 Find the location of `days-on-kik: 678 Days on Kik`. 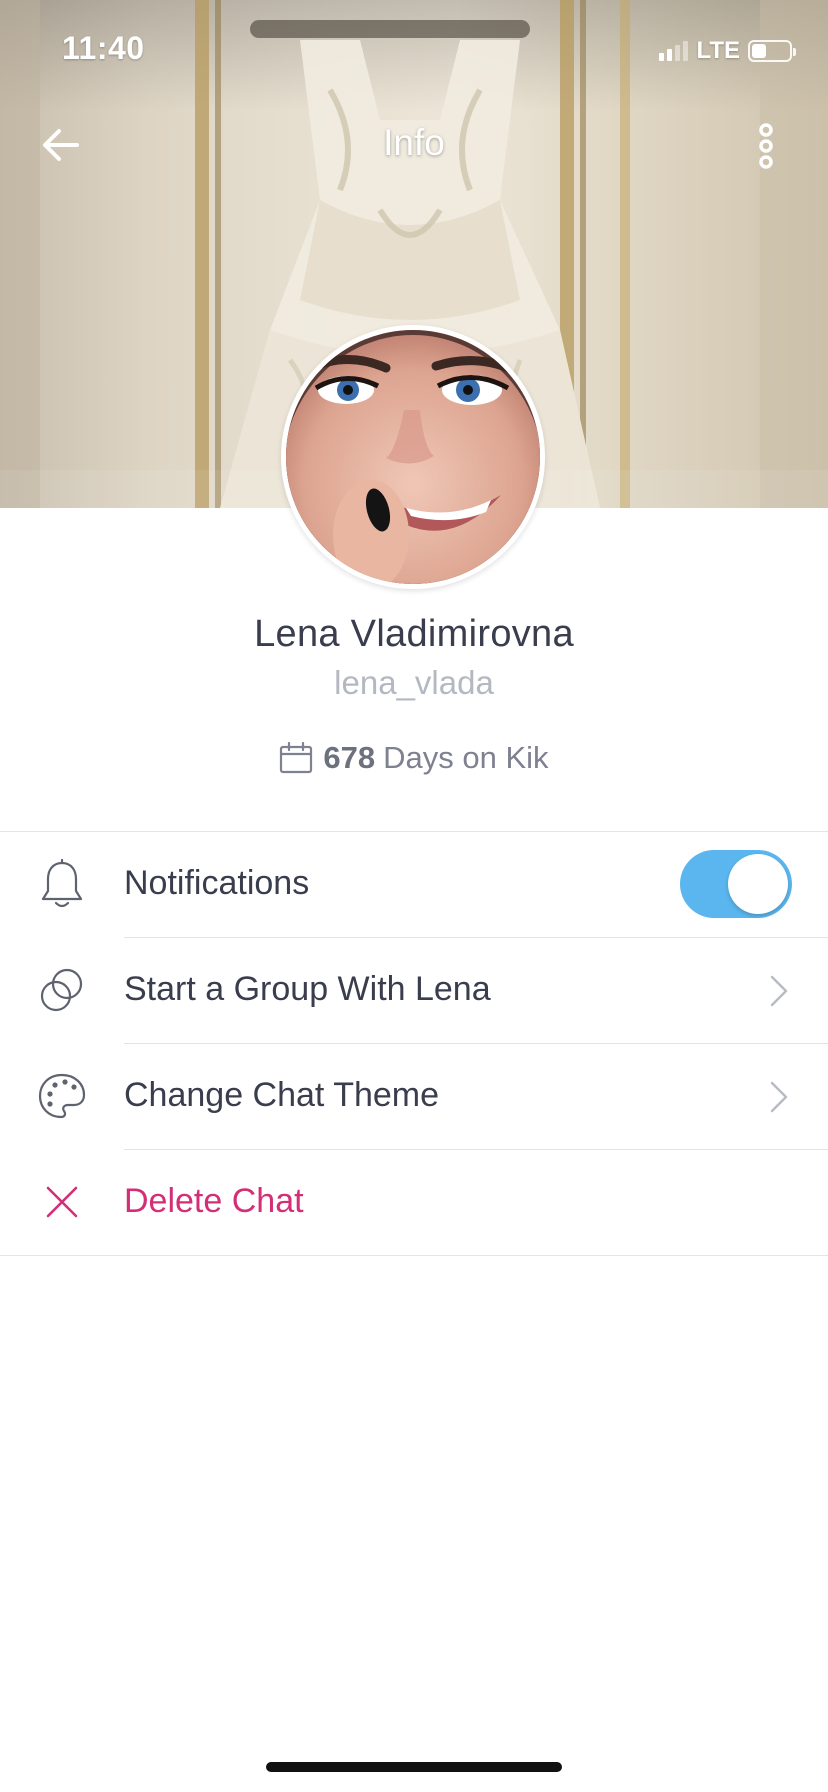

days-on-kik: 678 Days on Kik is located at coordinates (414, 758).